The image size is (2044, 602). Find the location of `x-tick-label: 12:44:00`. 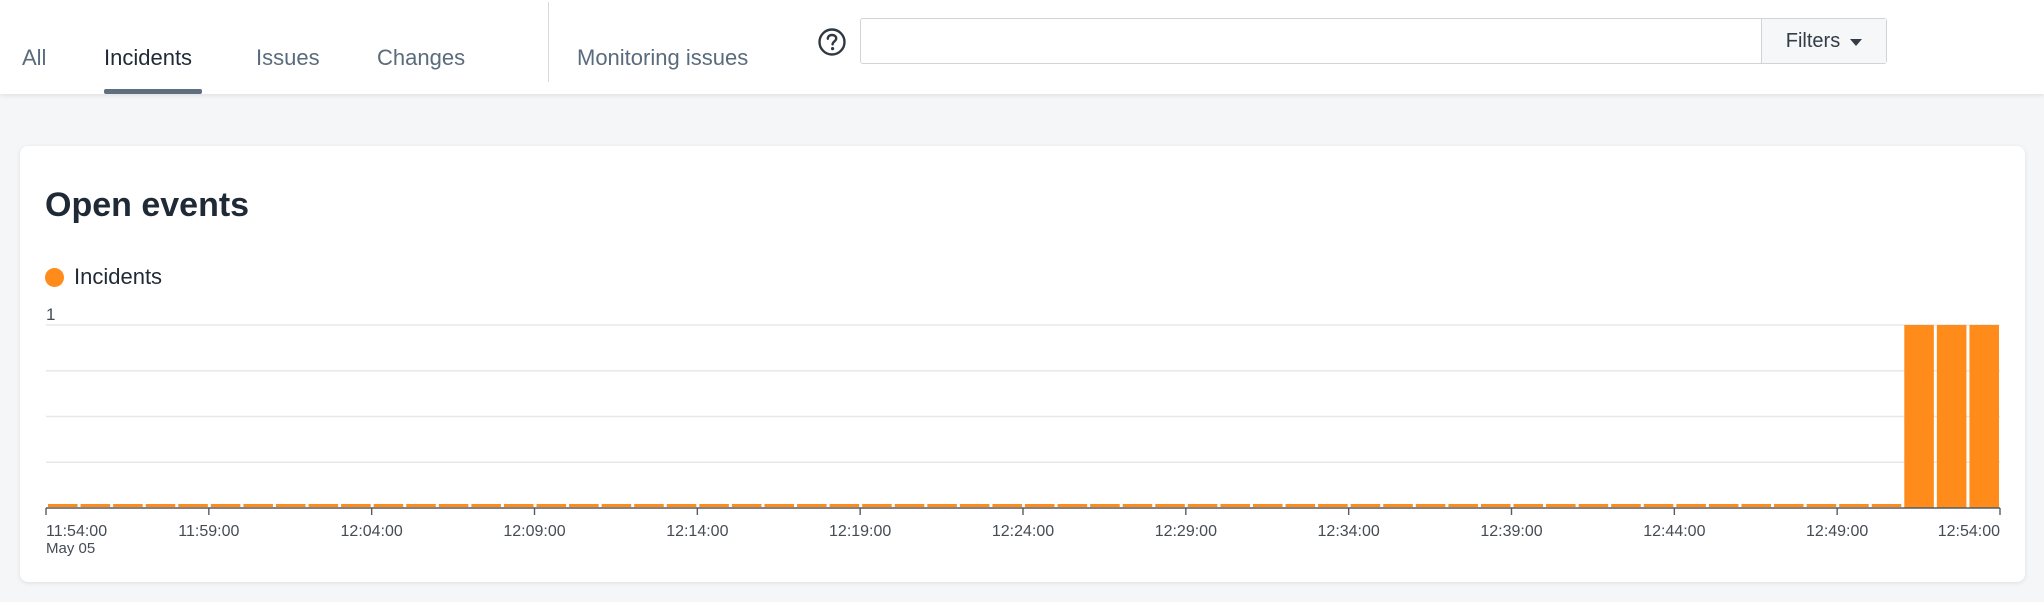

x-tick-label: 12:44:00 is located at coordinates (1674, 531).